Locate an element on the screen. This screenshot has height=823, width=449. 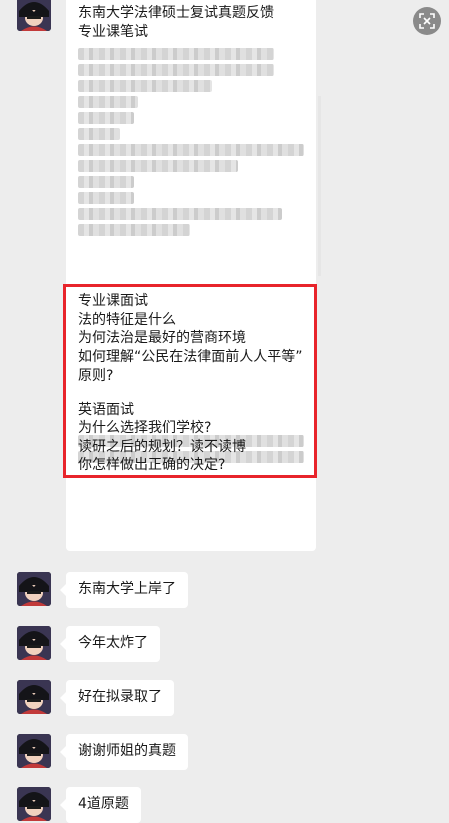
highlight-line: 为何法治是最好的营商环境 is located at coordinates (162, 338).